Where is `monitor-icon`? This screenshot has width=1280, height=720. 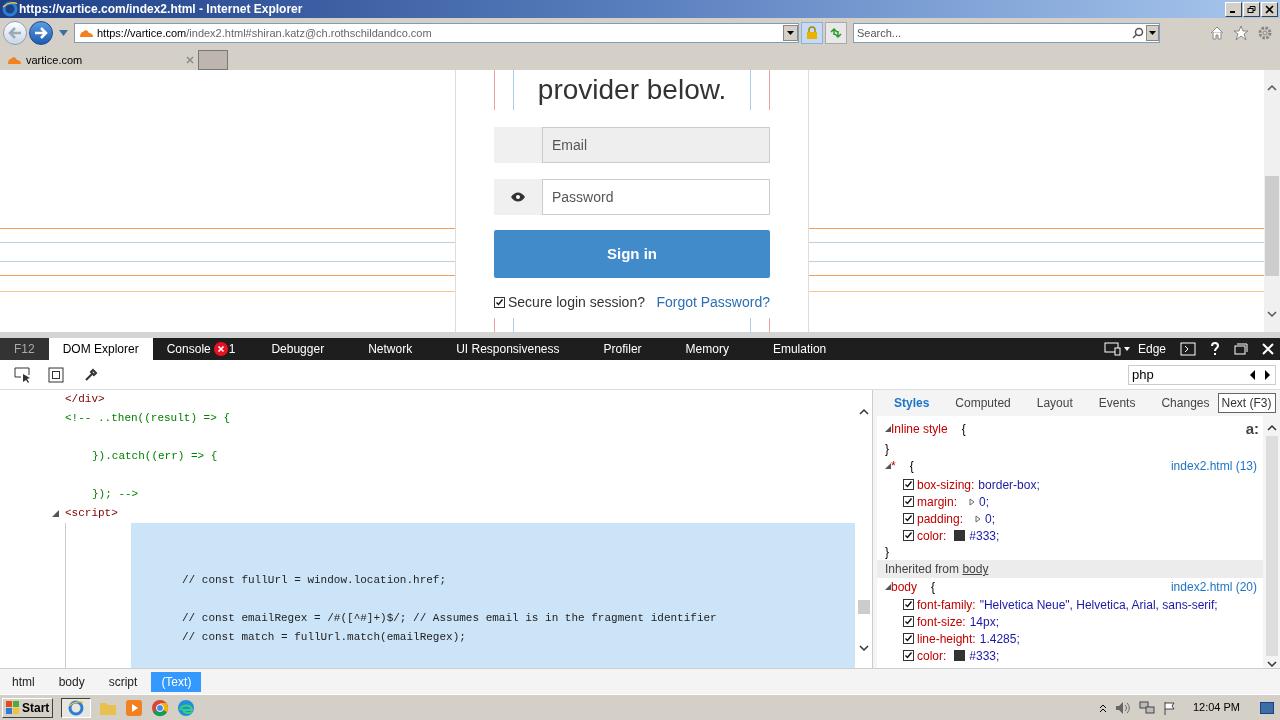
monitor-icon is located at coordinates (1112, 349).